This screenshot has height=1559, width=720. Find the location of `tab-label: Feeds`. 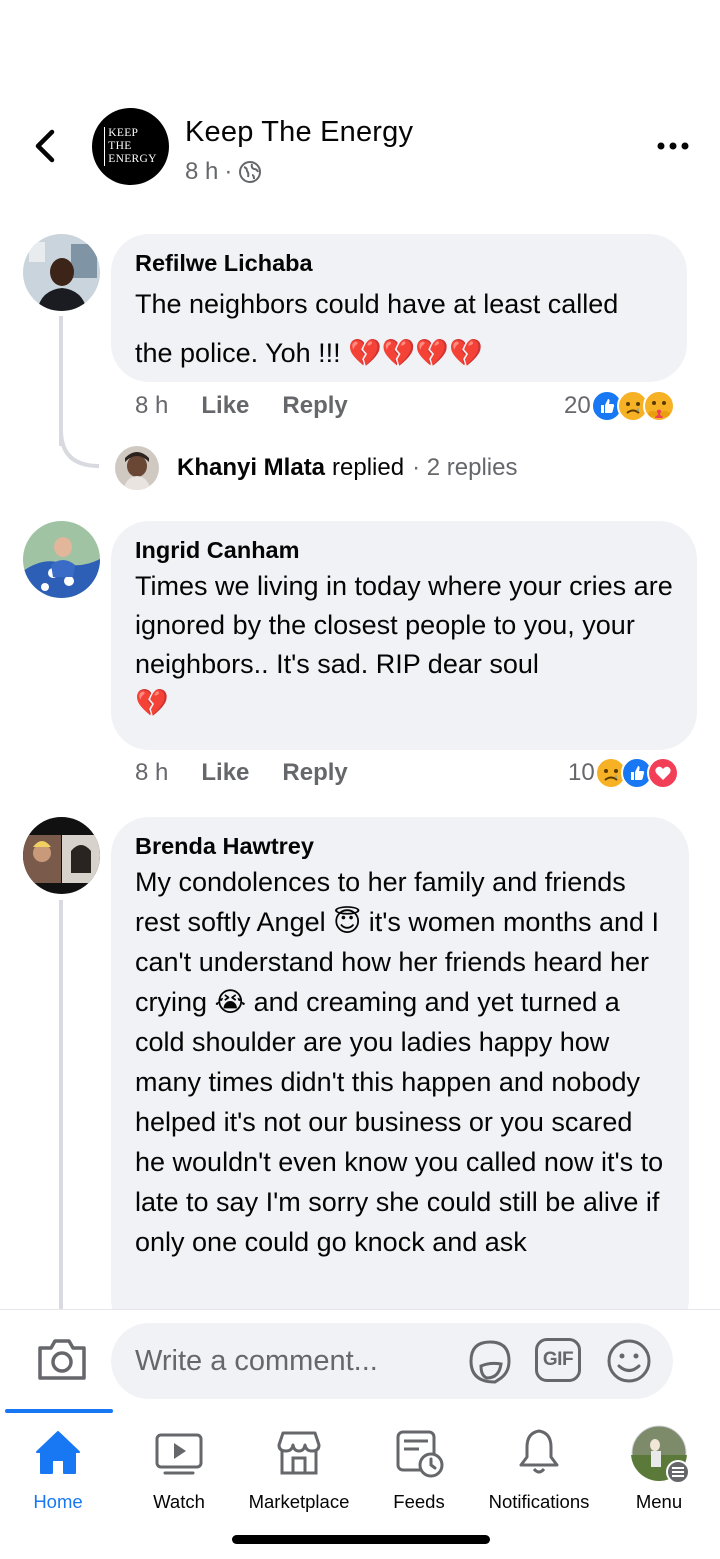

tab-label: Feeds is located at coordinates (419, 1501).